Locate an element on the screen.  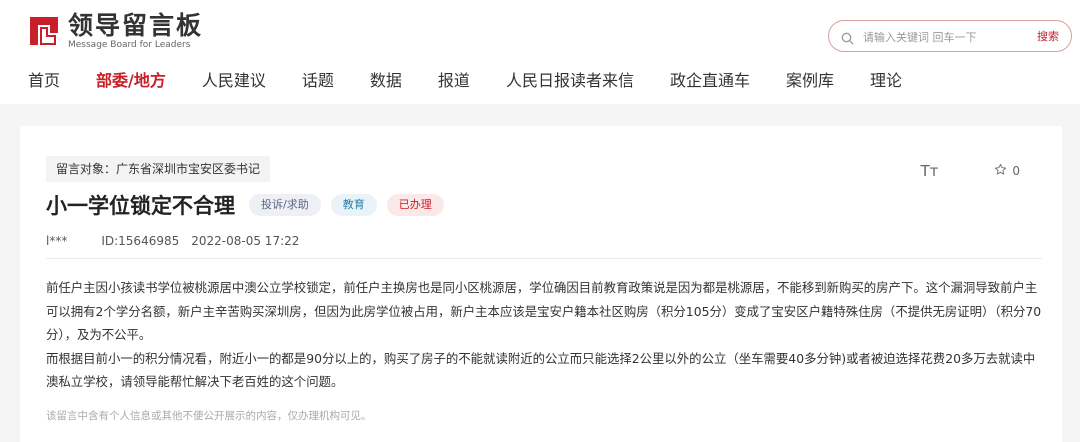
type-tag: 投诉/求助 is located at coordinates (285, 205).